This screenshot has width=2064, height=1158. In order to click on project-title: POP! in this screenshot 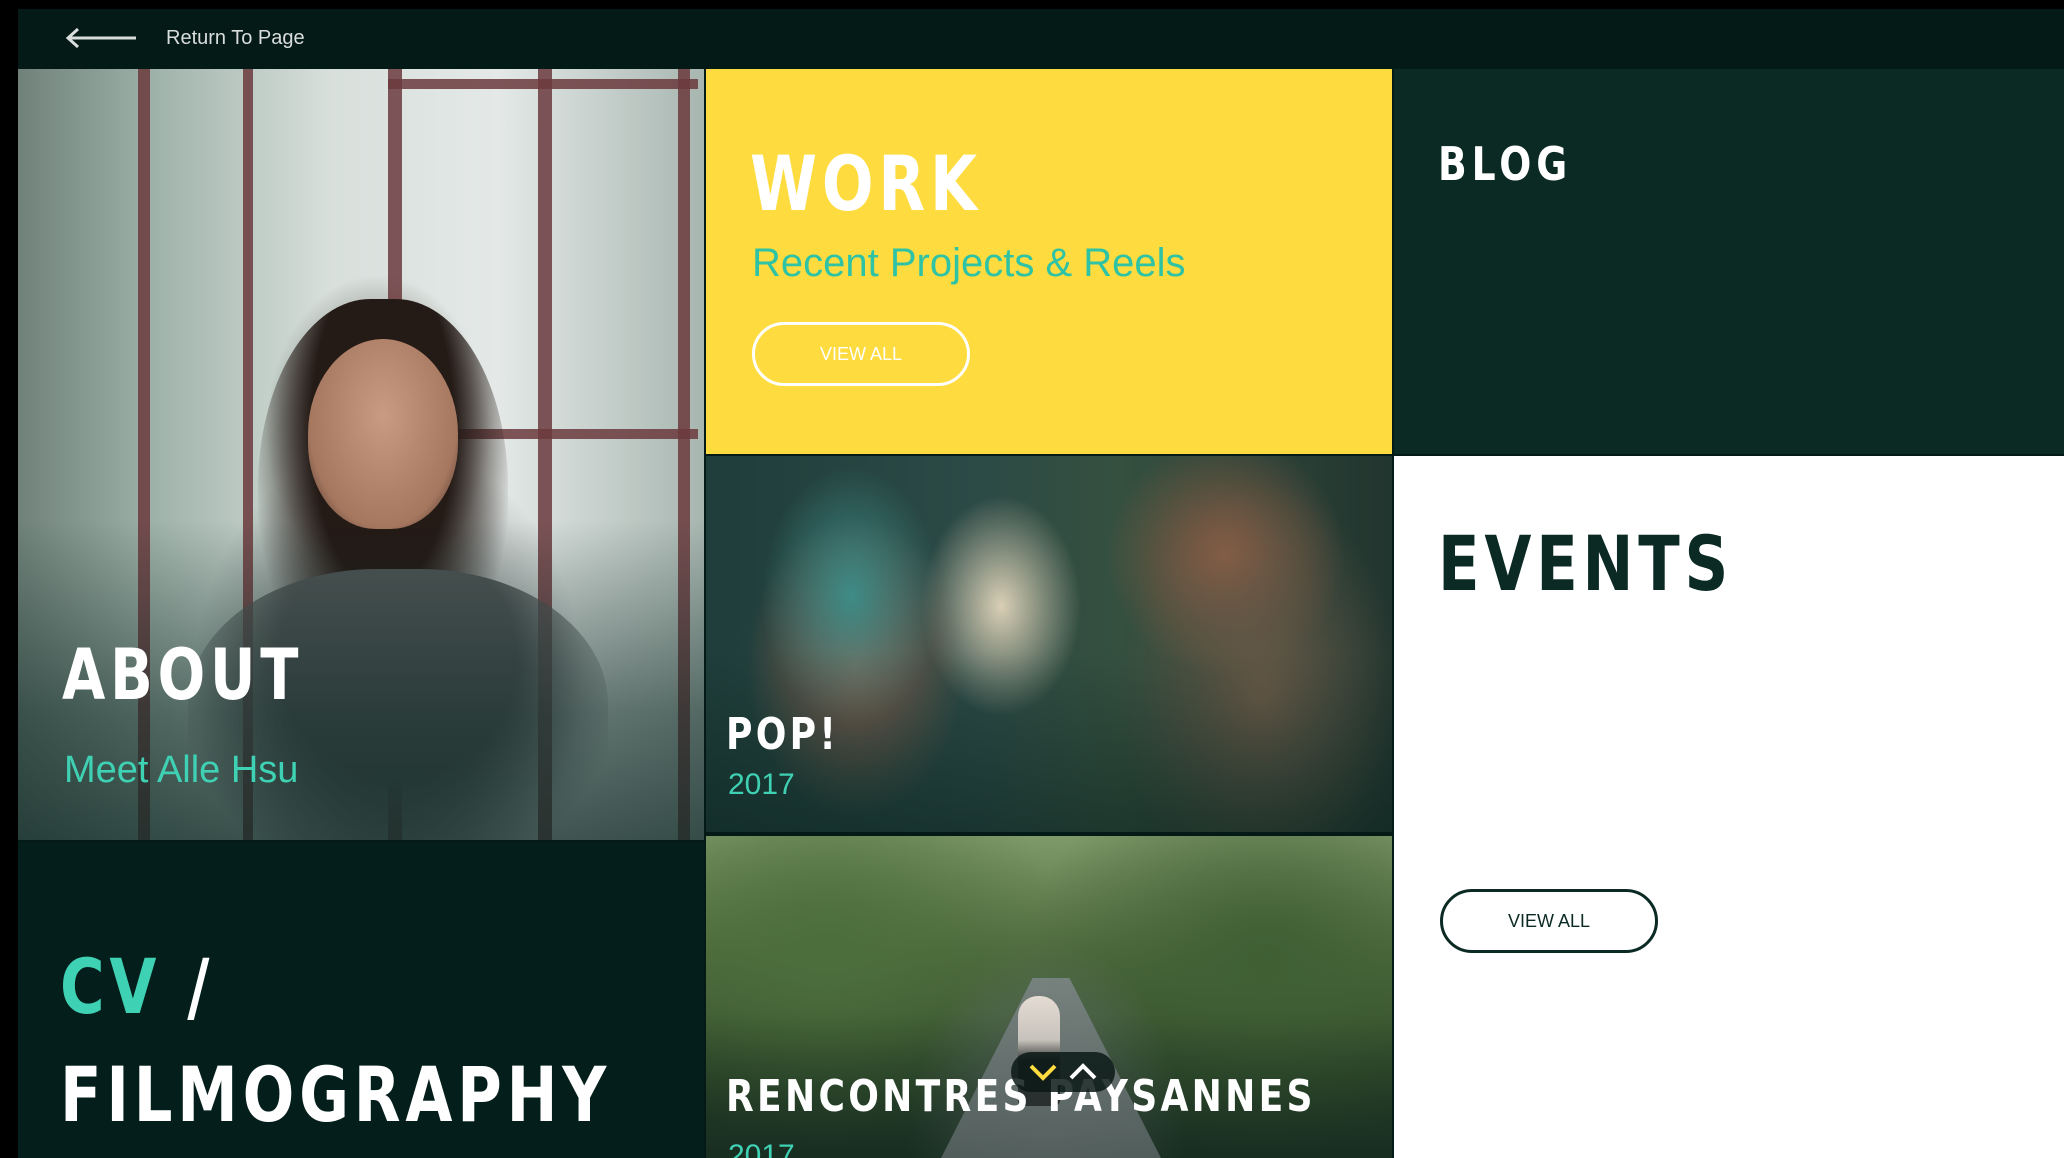, I will do `click(783, 734)`.